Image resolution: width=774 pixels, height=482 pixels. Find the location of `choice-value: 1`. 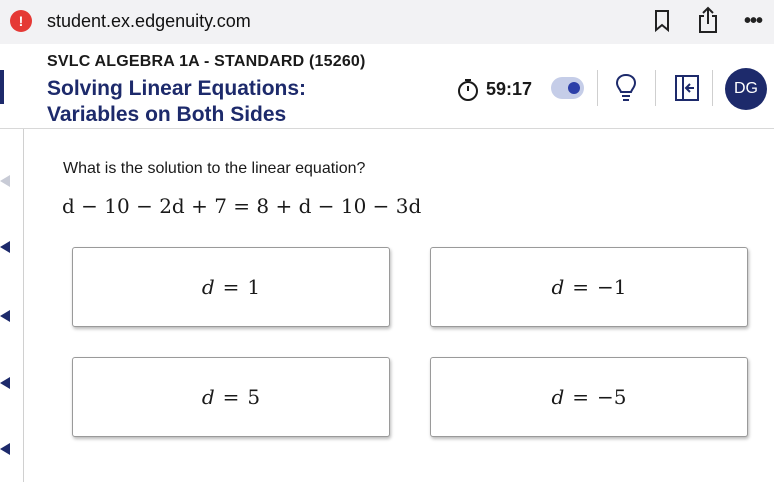

choice-value: 1 is located at coordinates (254, 287).